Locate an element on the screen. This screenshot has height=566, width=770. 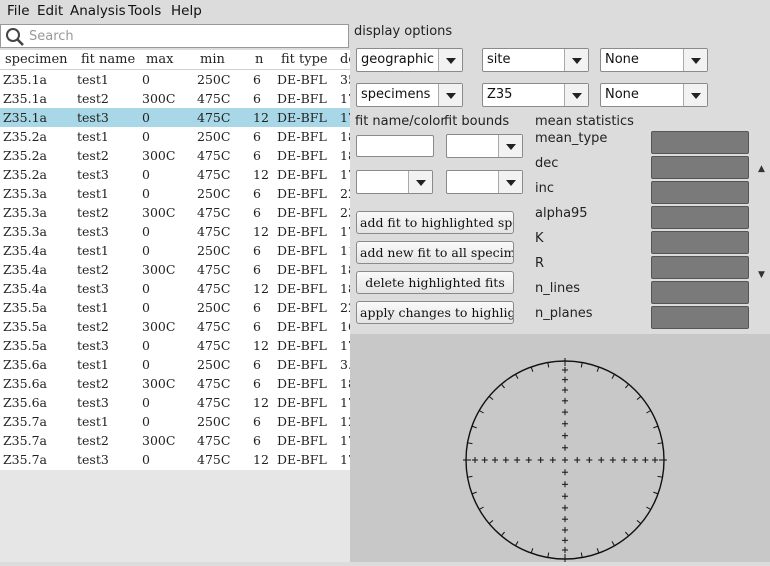
scroll-down-arrow-icon: ▼ is located at coordinates (761, 275).